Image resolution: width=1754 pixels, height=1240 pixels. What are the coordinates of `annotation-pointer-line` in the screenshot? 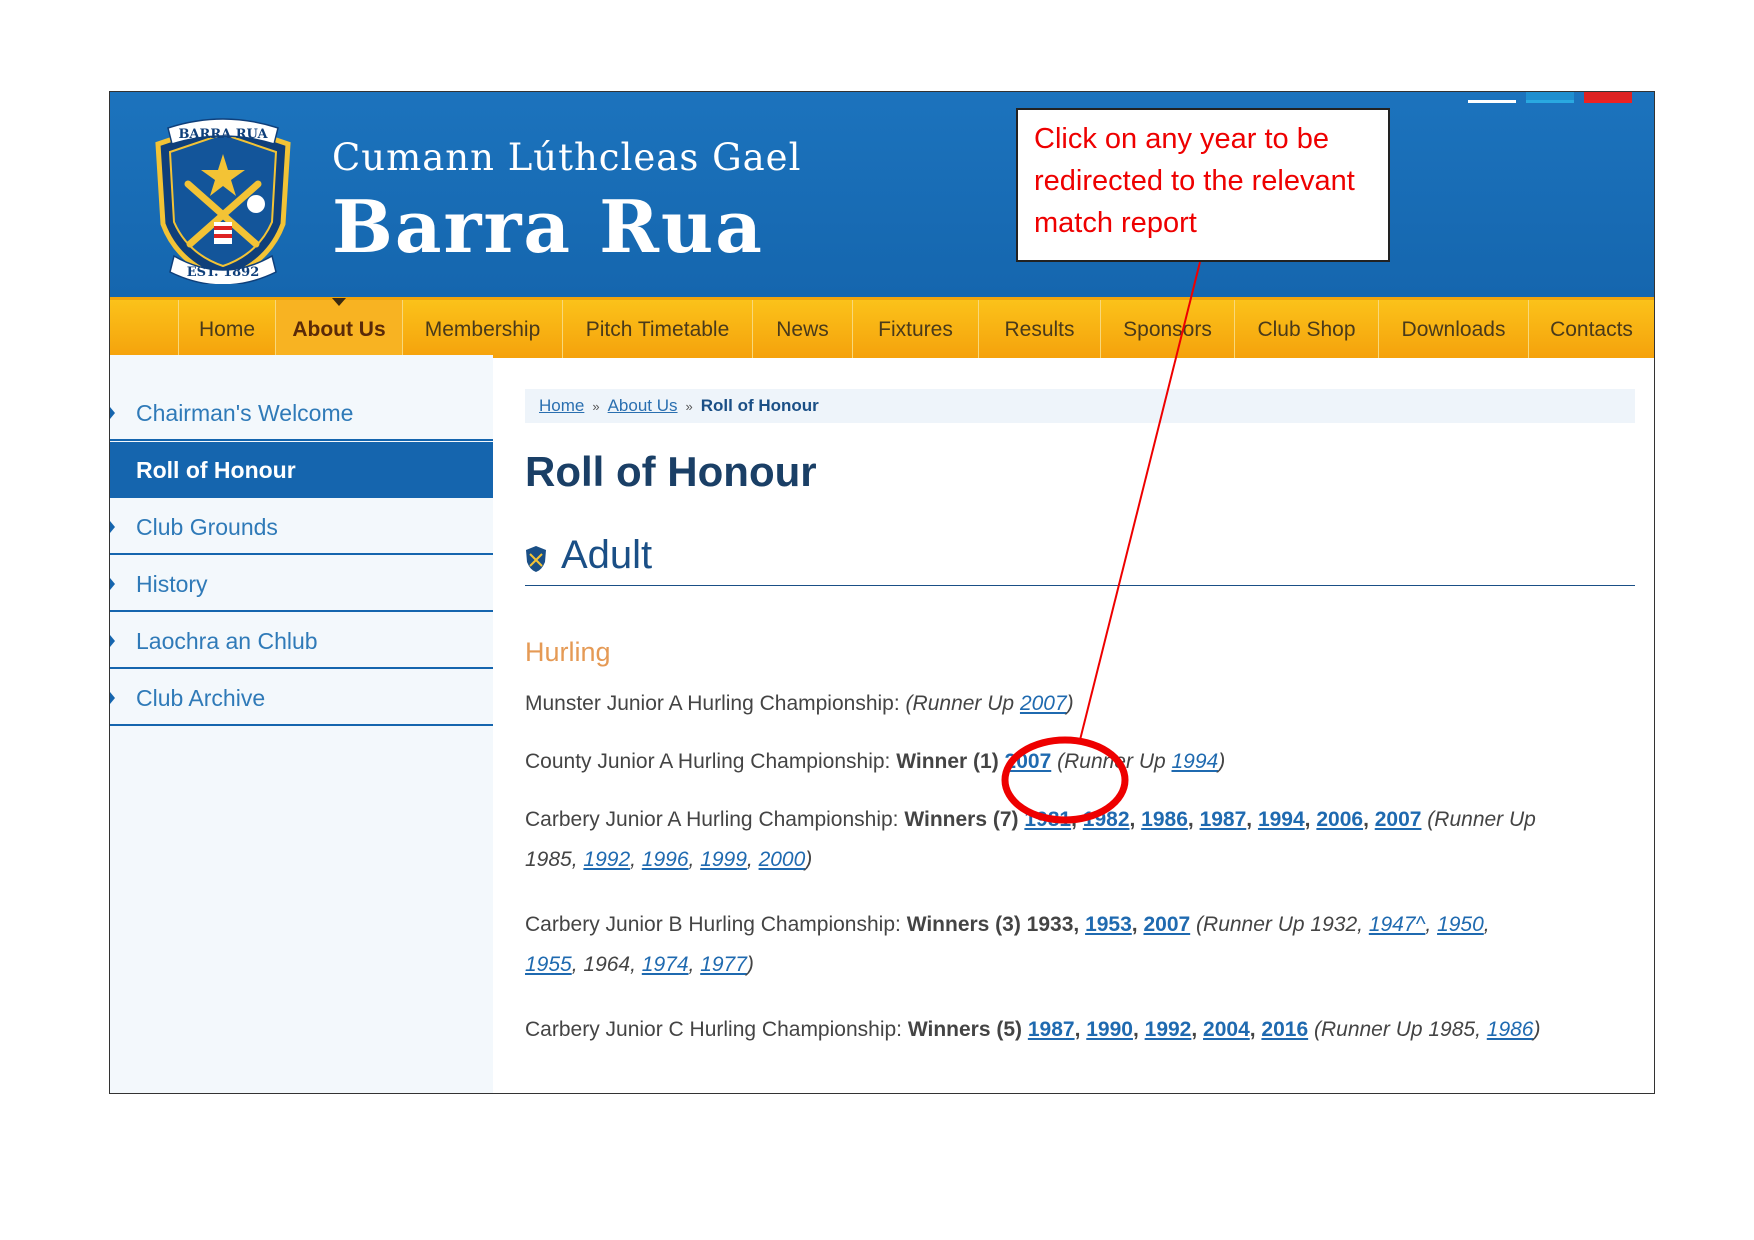 It's located at (1140, 501).